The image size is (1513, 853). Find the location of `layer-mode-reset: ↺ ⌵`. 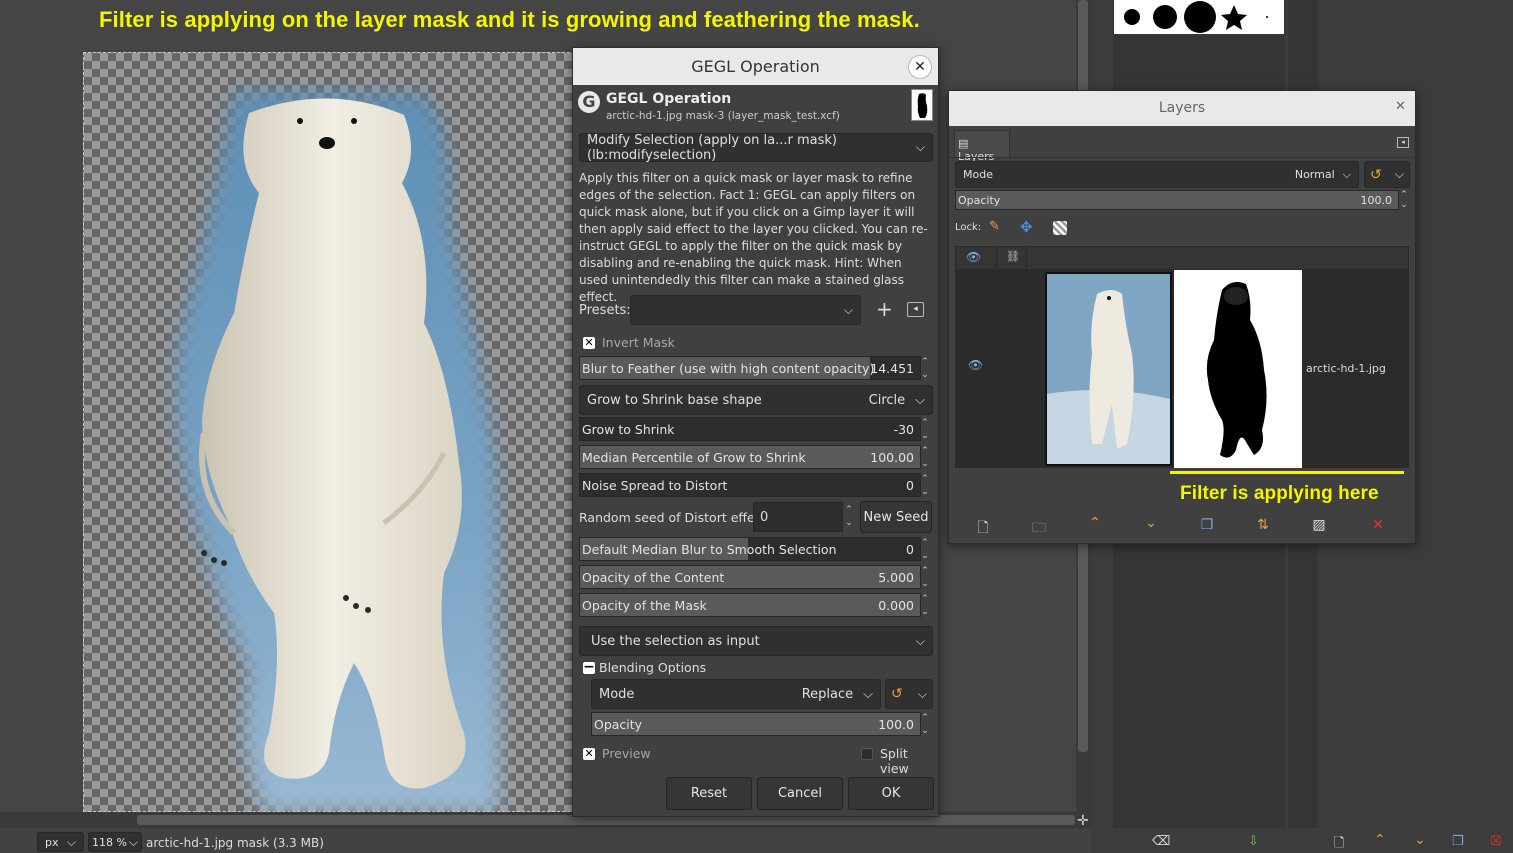

layer-mode-reset: ↺ ⌵ is located at coordinates (1387, 174).